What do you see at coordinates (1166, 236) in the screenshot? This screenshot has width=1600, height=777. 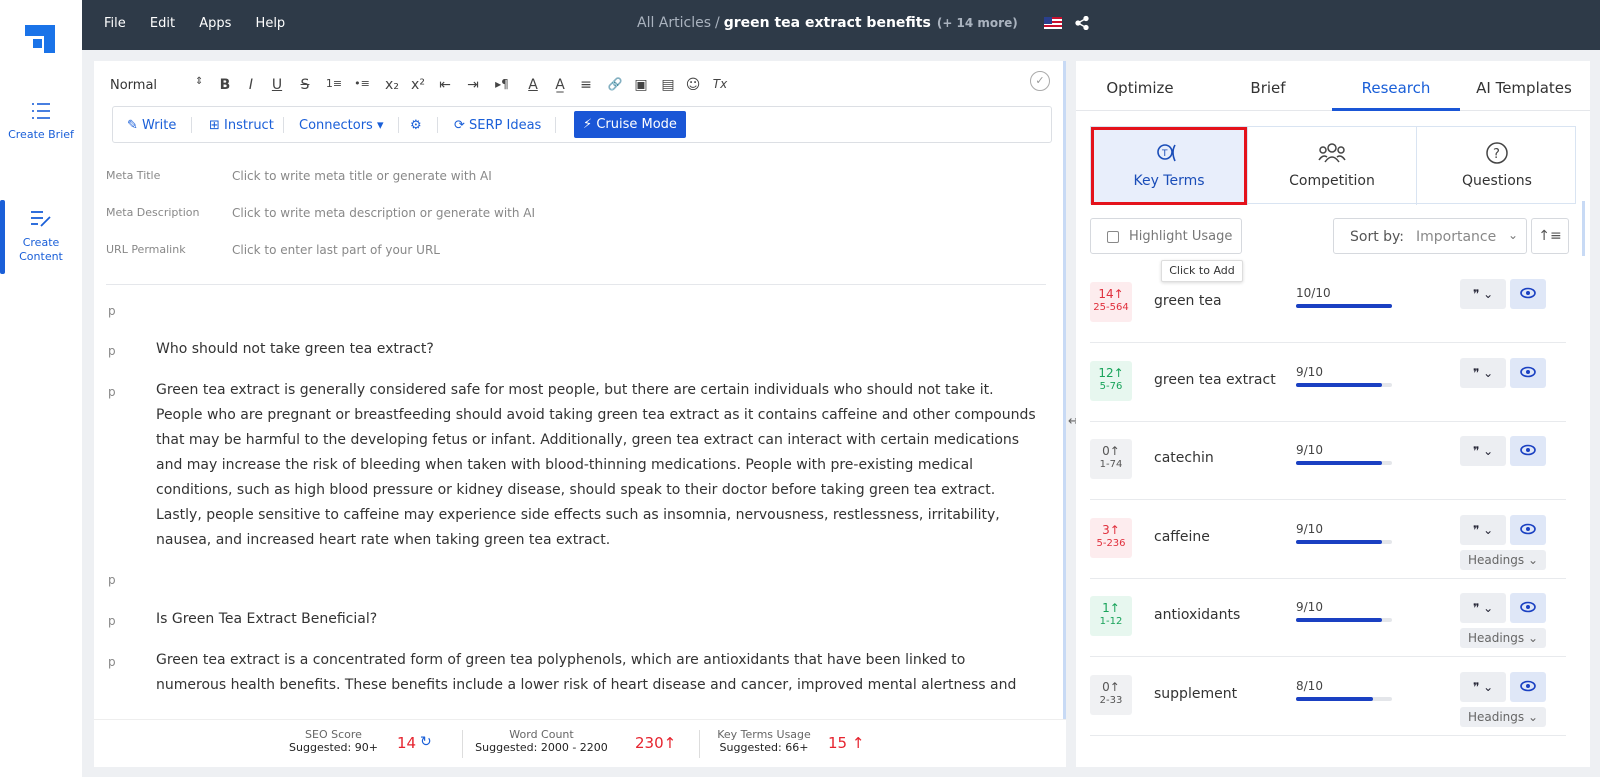 I see `highlight-usage-checkbox: Highlight Usage` at bounding box center [1166, 236].